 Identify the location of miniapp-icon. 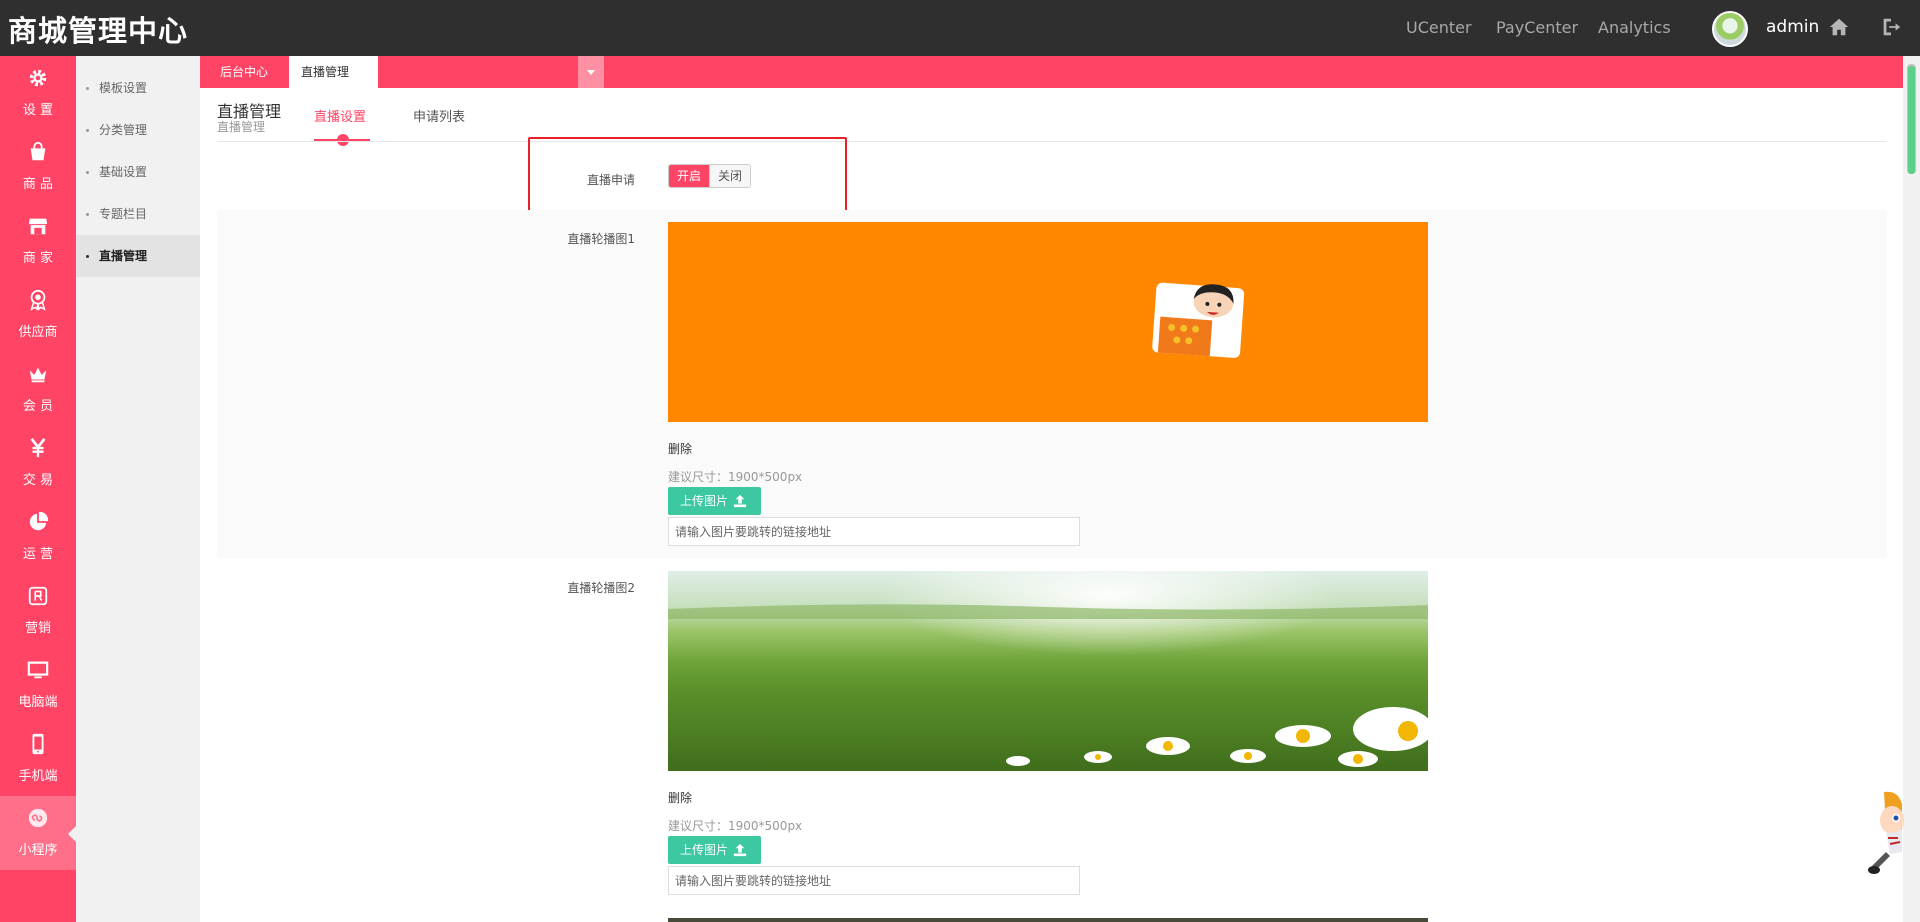
(38, 818).